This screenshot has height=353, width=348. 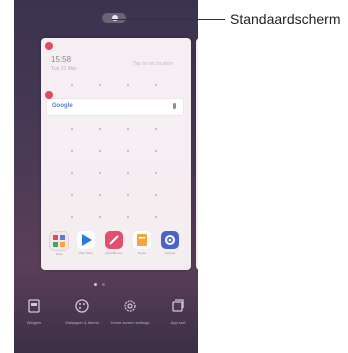 What do you see at coordinates (197, 154) in the screenshot?
I see `next-page-preview` at bounding box center [197, 154].